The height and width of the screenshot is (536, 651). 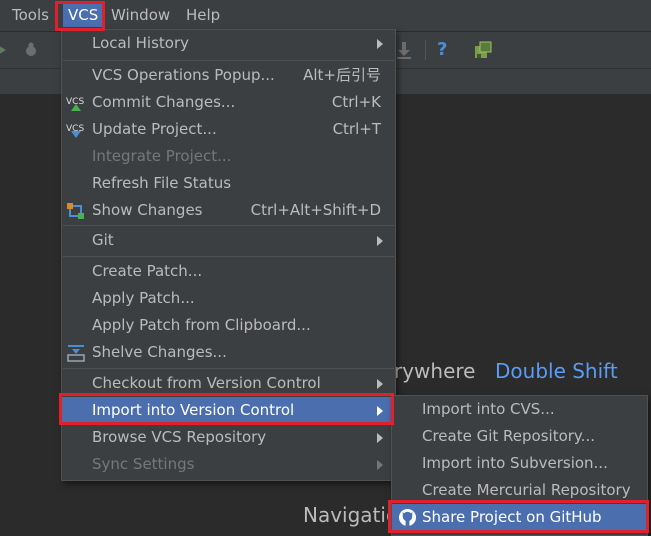 What do you see at coordinates (425, 50) in the screenshot?
I see `toolbar-separator` at bounding box center [425, 50].